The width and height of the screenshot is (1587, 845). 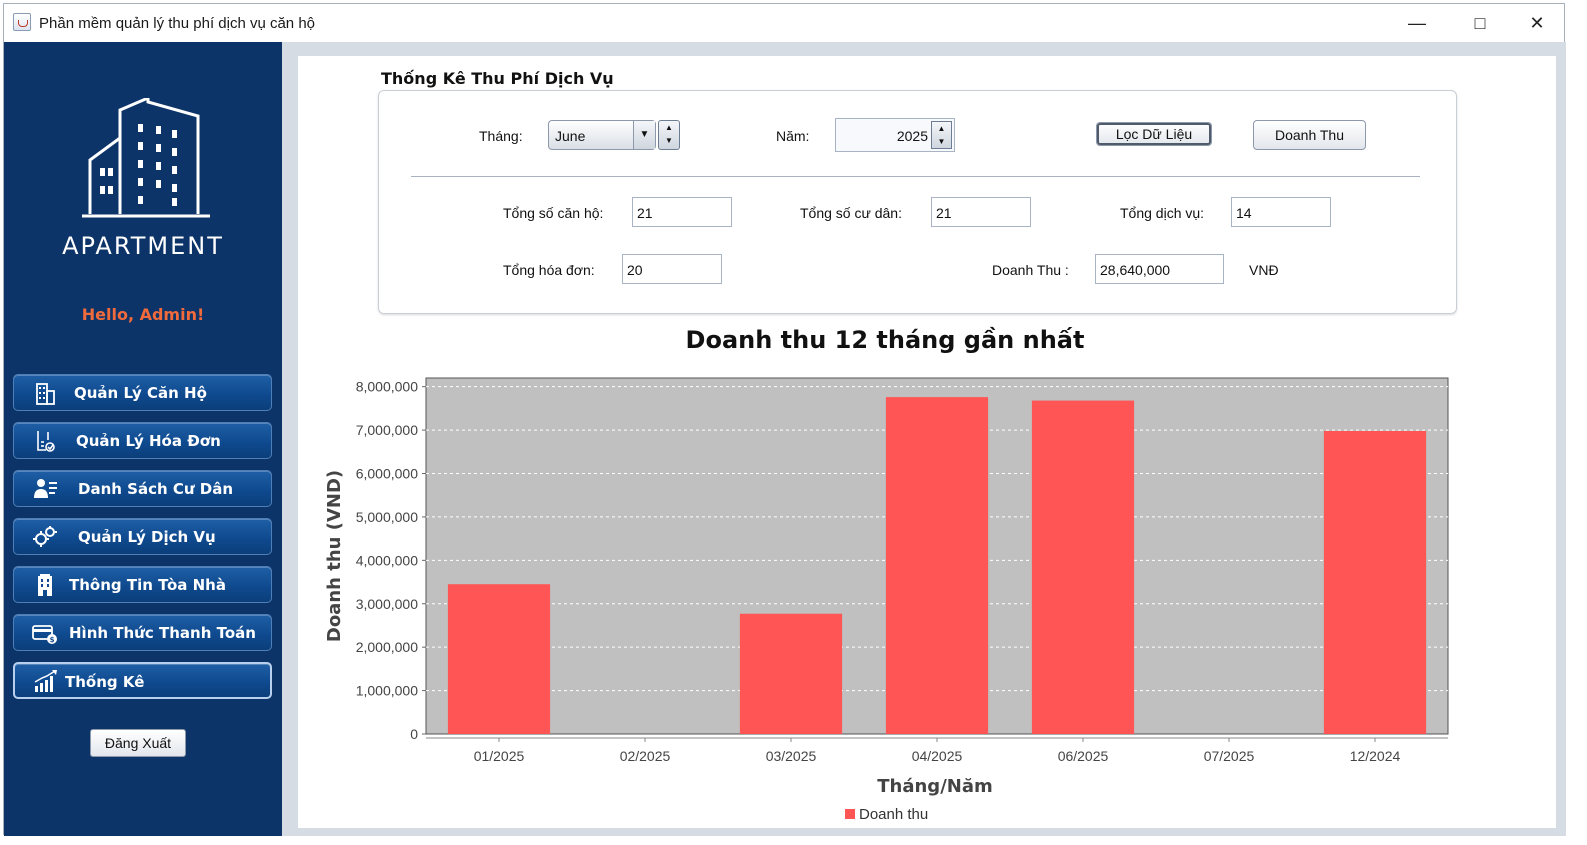 I want to click on invoice-icon, so click(x=46, y=441).